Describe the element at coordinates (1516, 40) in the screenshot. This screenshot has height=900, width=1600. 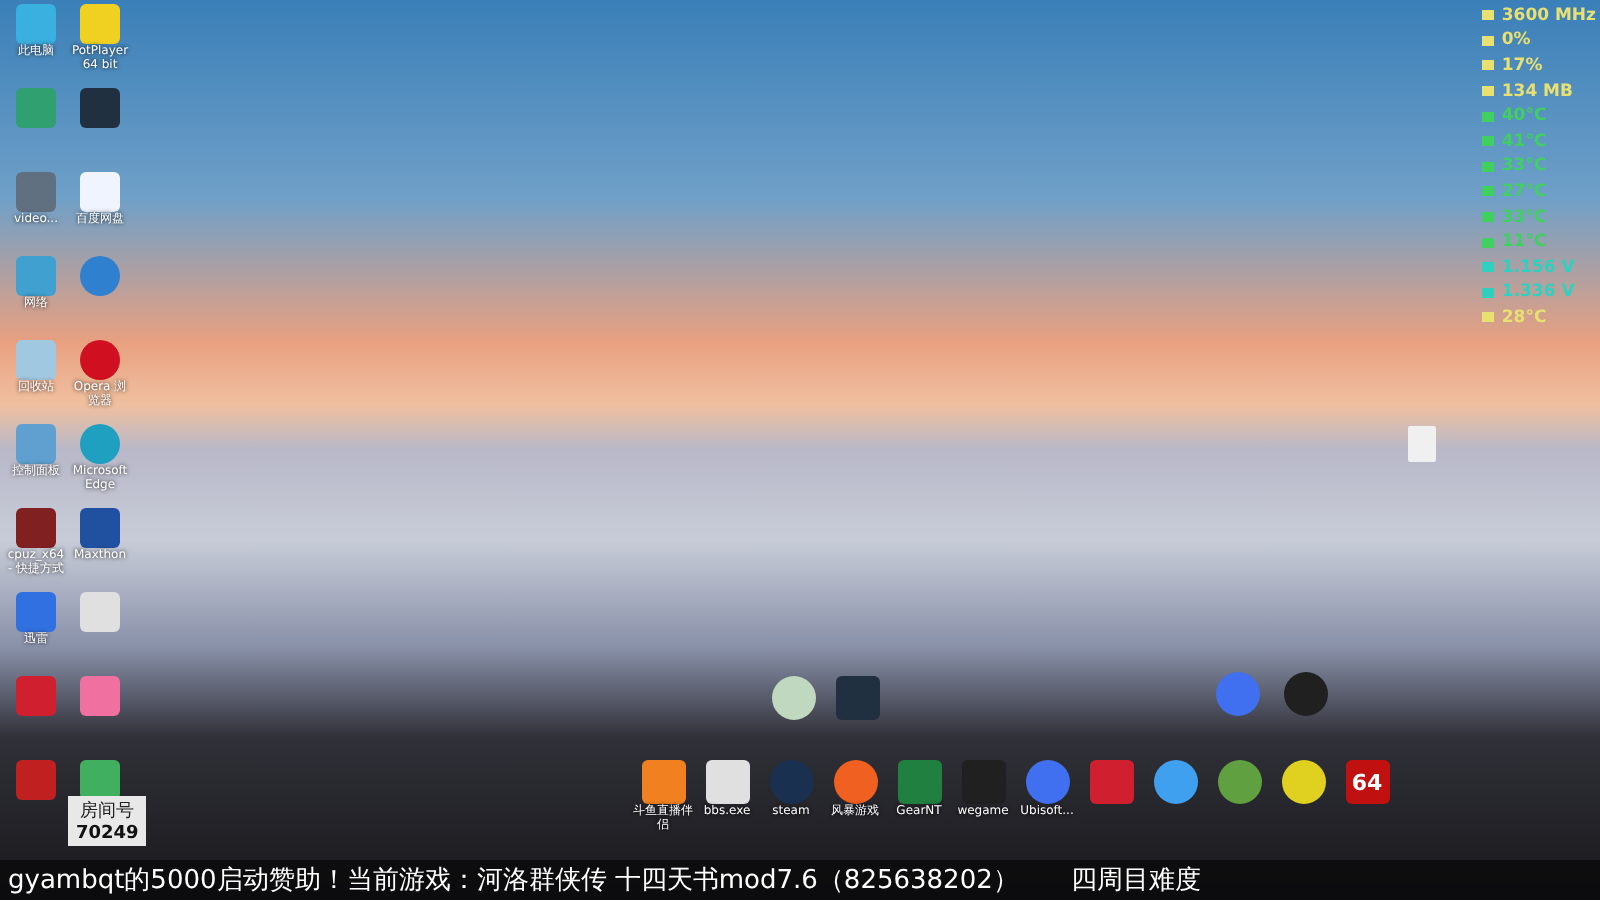
I see `sensor-reading: 0%` at that location.